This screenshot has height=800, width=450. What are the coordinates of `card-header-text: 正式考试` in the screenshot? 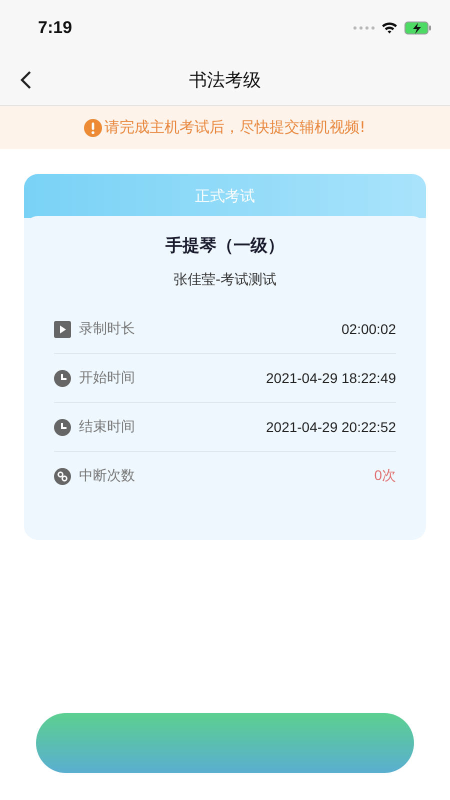 It's located at (225, 197).